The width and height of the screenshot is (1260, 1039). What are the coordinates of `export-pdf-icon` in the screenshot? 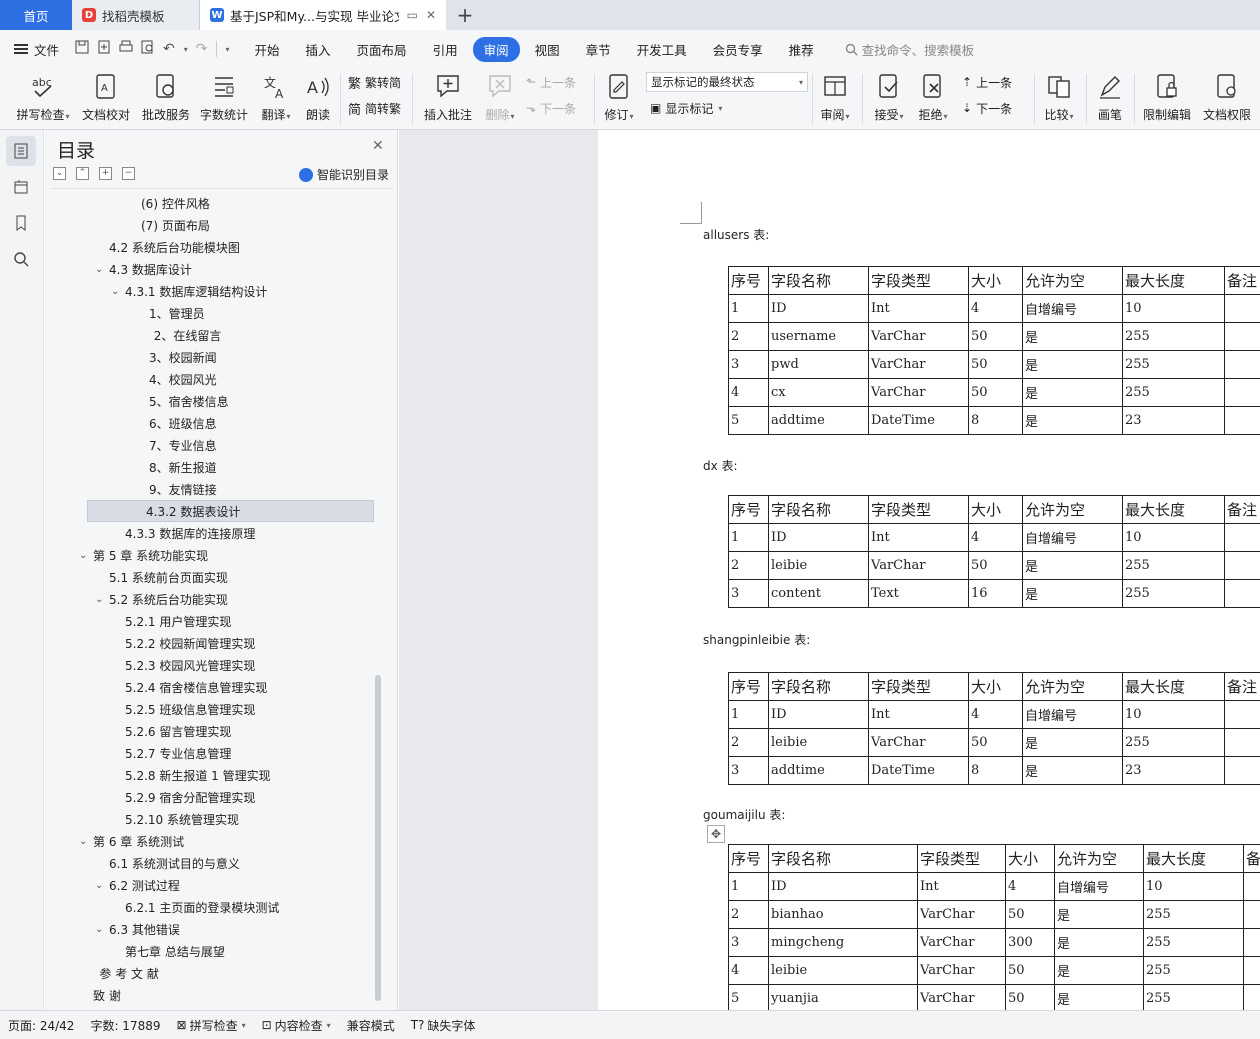 It's located at (104, 49).